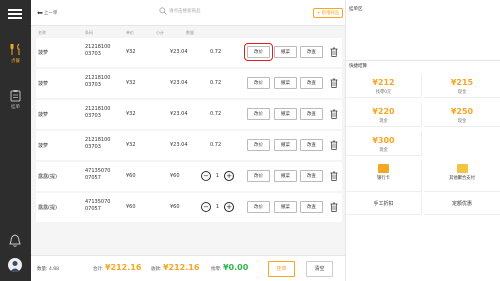 Image resolution: width=500 pixels, height=281 pixels. What do you see at coordinates (358, 66) in the screenshot?
I see `quick-checkout-title: 快捷结算` at bounding box center [358, 66].